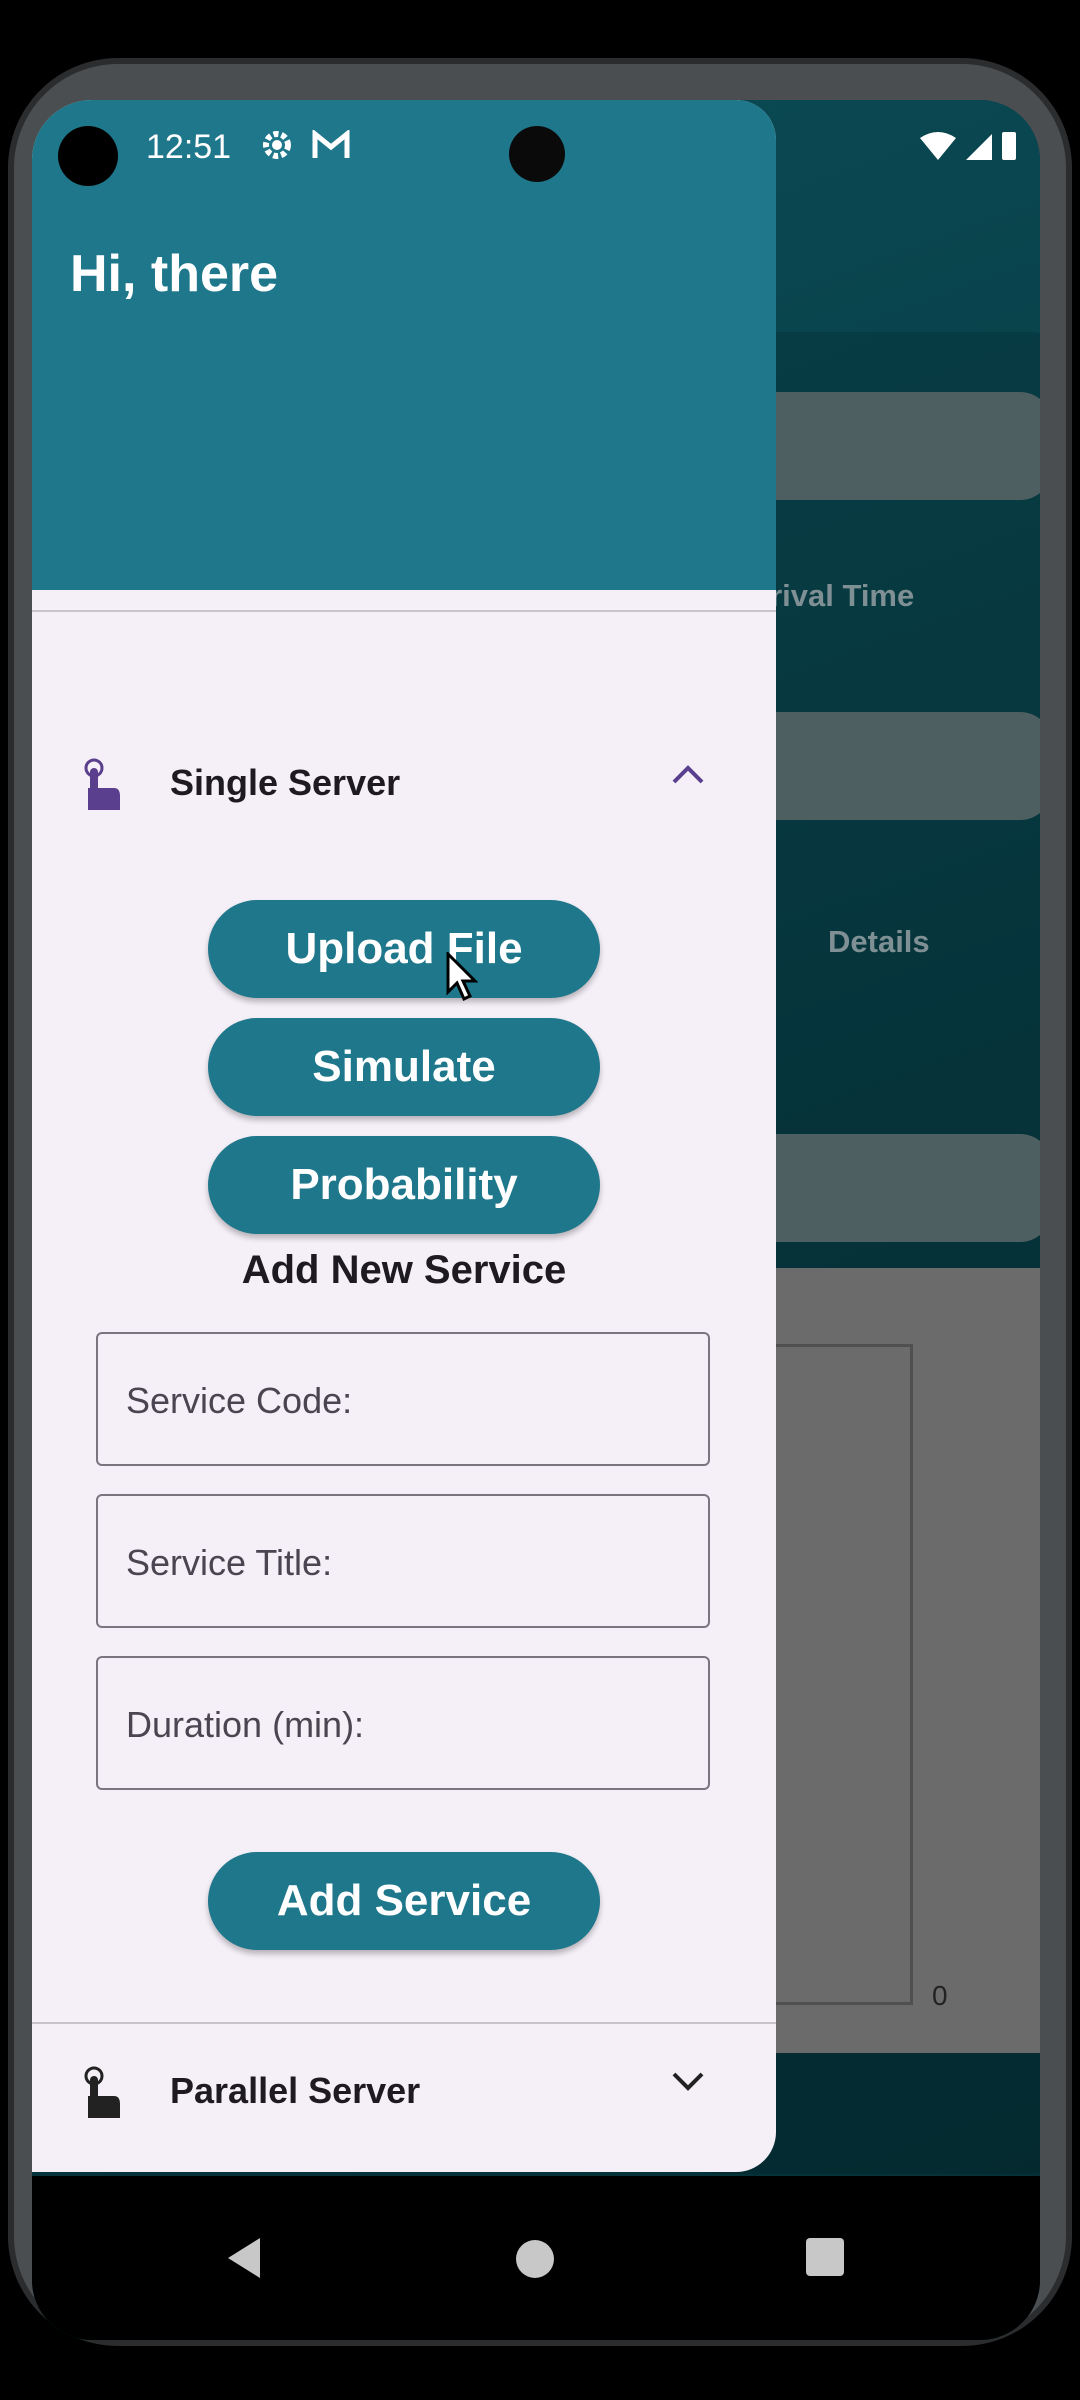  Describe the element at coordinates (403, 1723) in the screenshot. I see `duration-field: Duration (min):` at that location.